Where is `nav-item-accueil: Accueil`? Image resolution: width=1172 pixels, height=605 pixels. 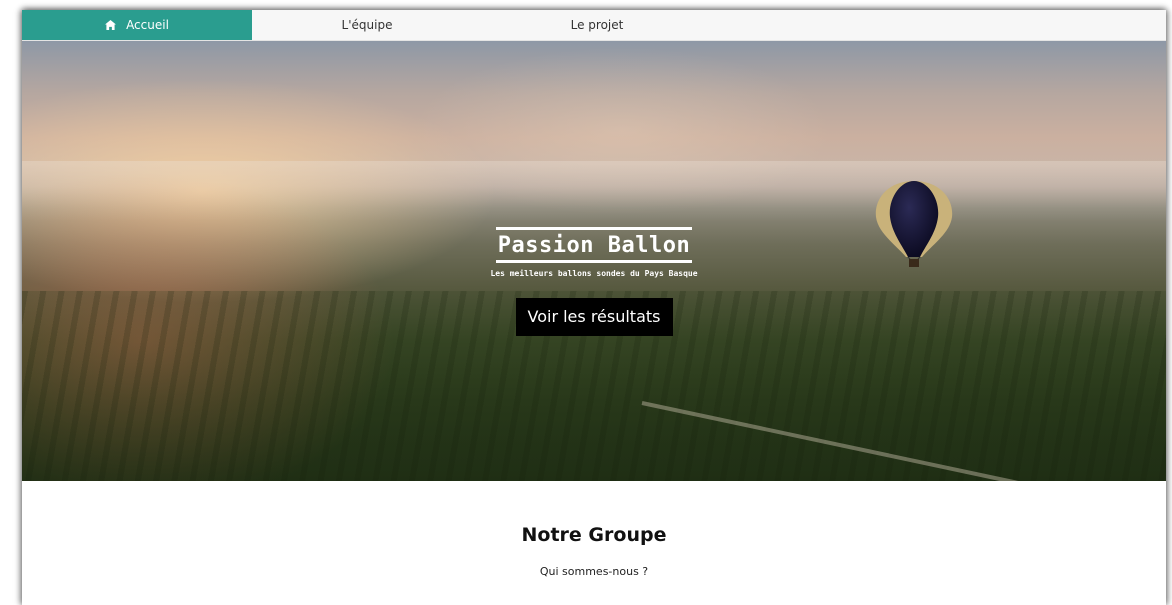 nav-item-accueil: Accueil is located at coordinates (137, 25).